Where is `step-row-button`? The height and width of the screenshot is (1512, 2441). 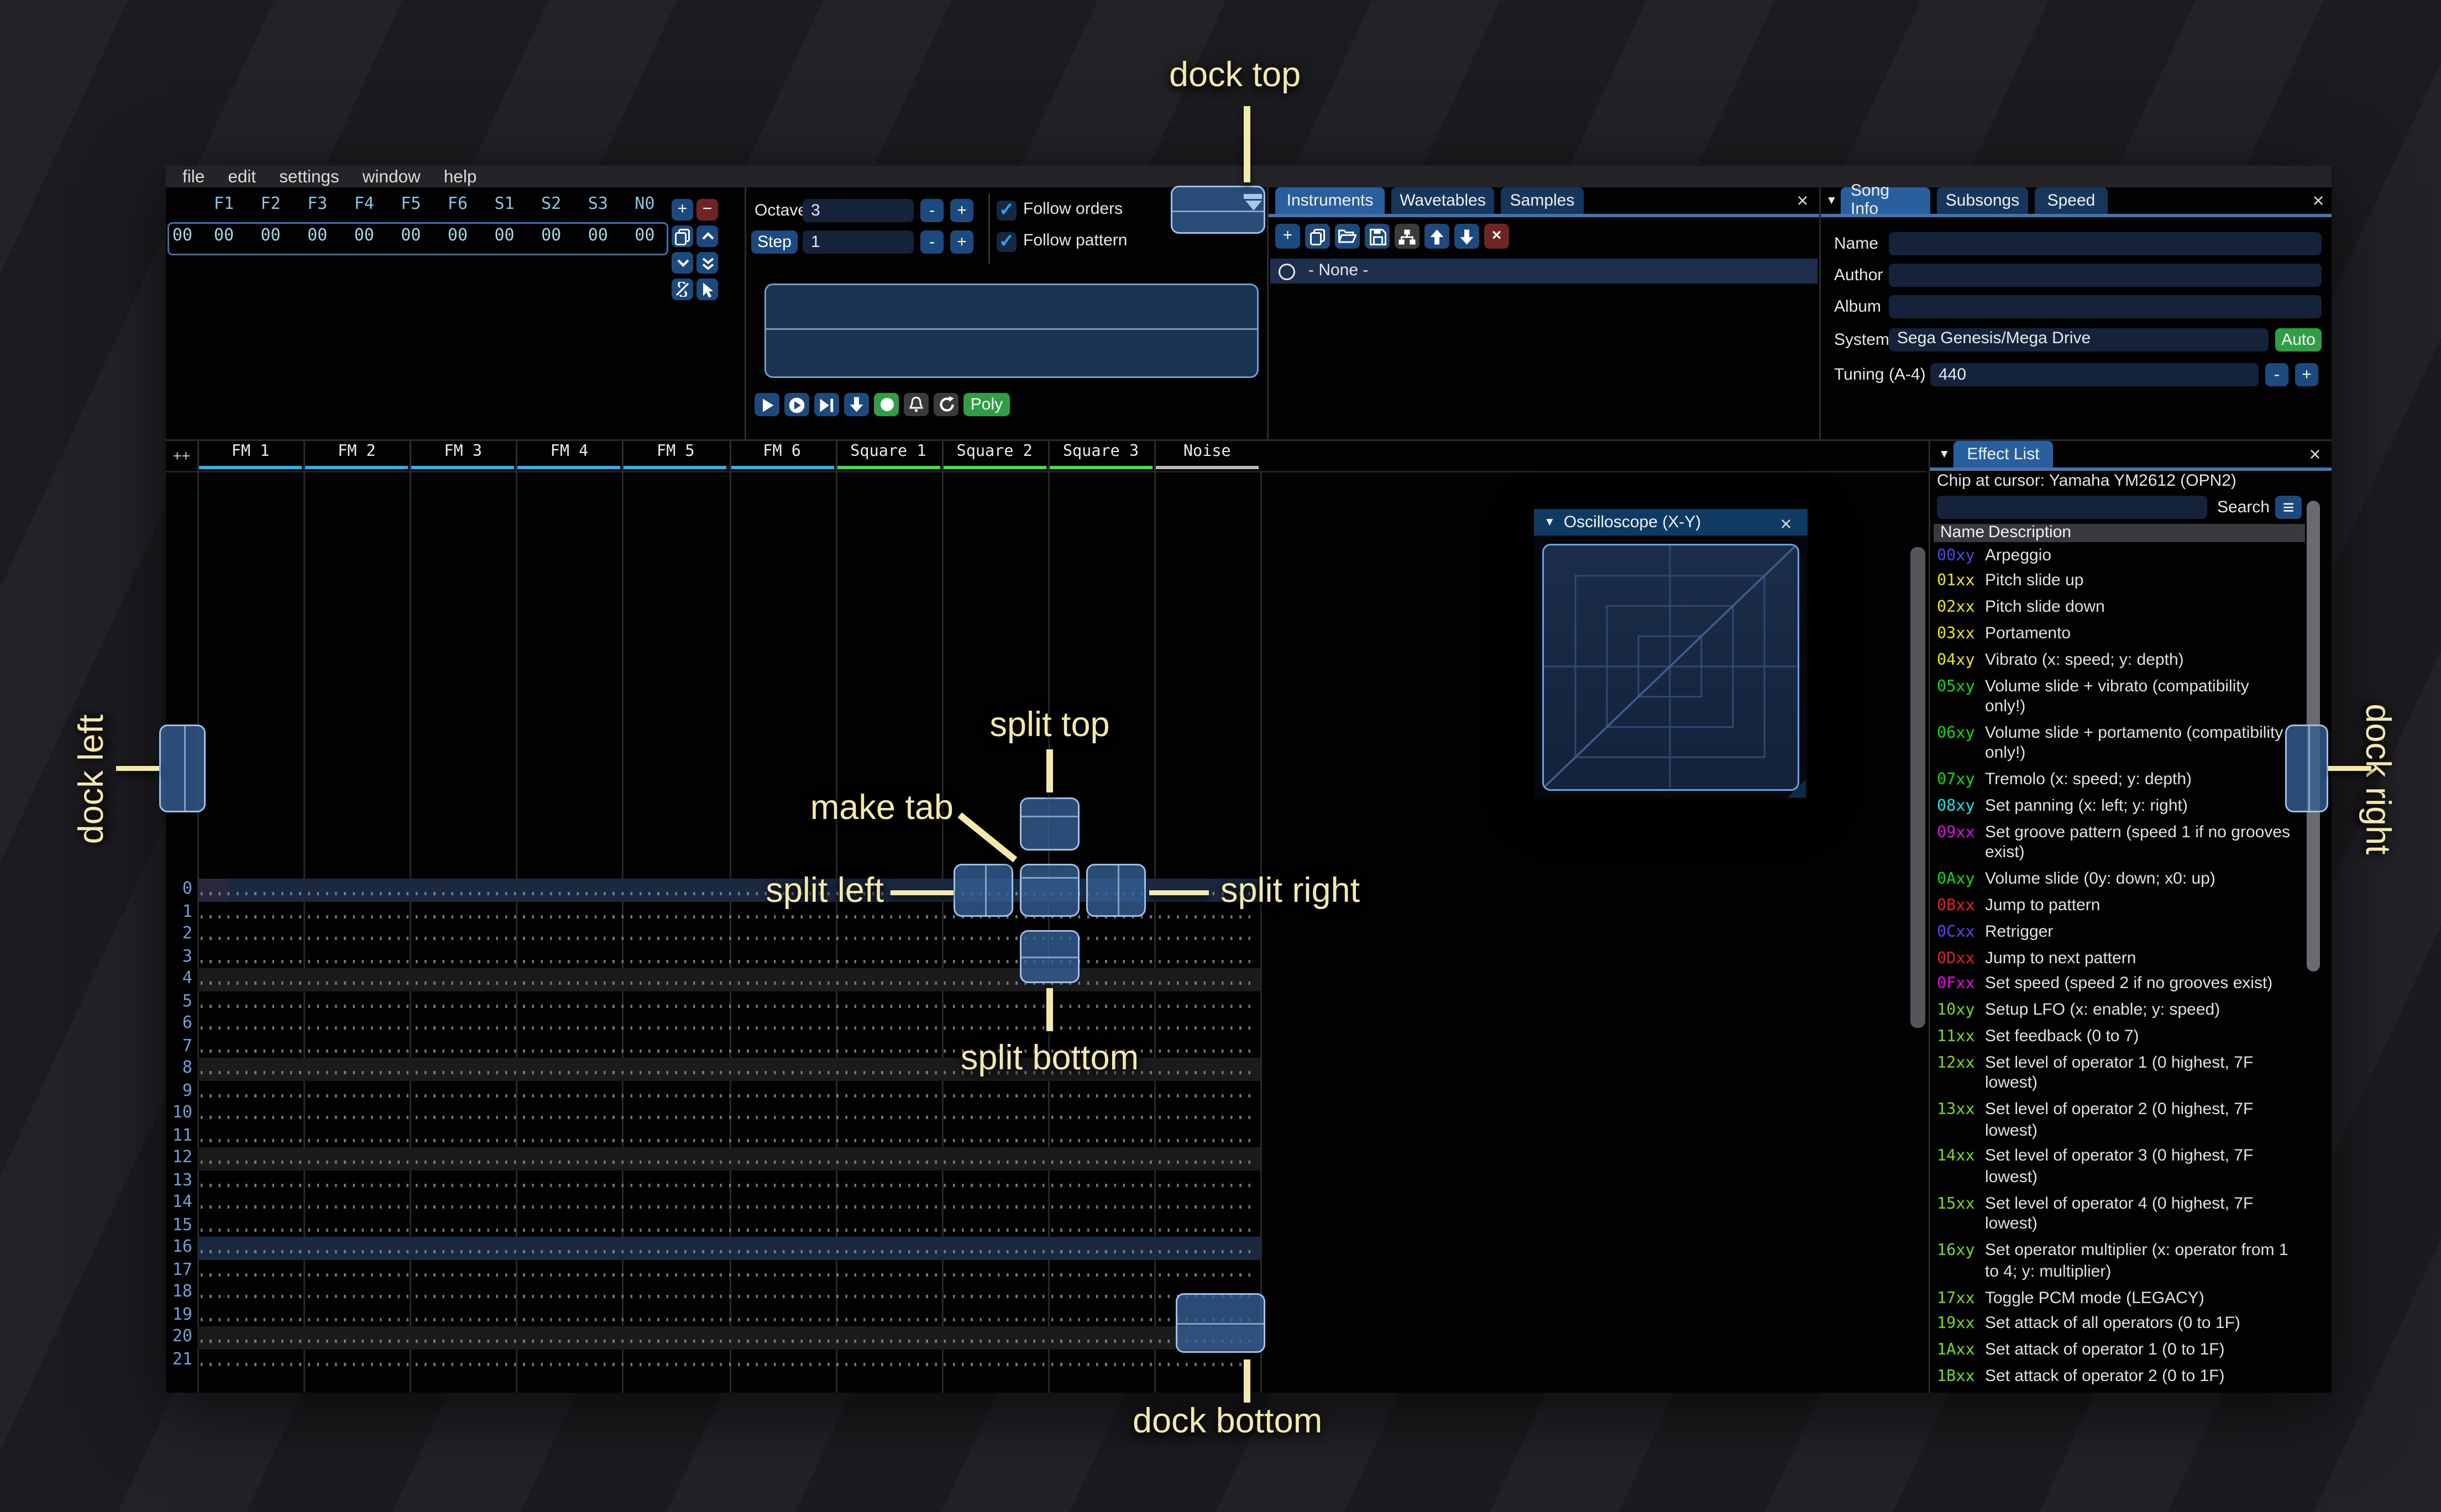 step-row-button is located at coordinates (856, 405).